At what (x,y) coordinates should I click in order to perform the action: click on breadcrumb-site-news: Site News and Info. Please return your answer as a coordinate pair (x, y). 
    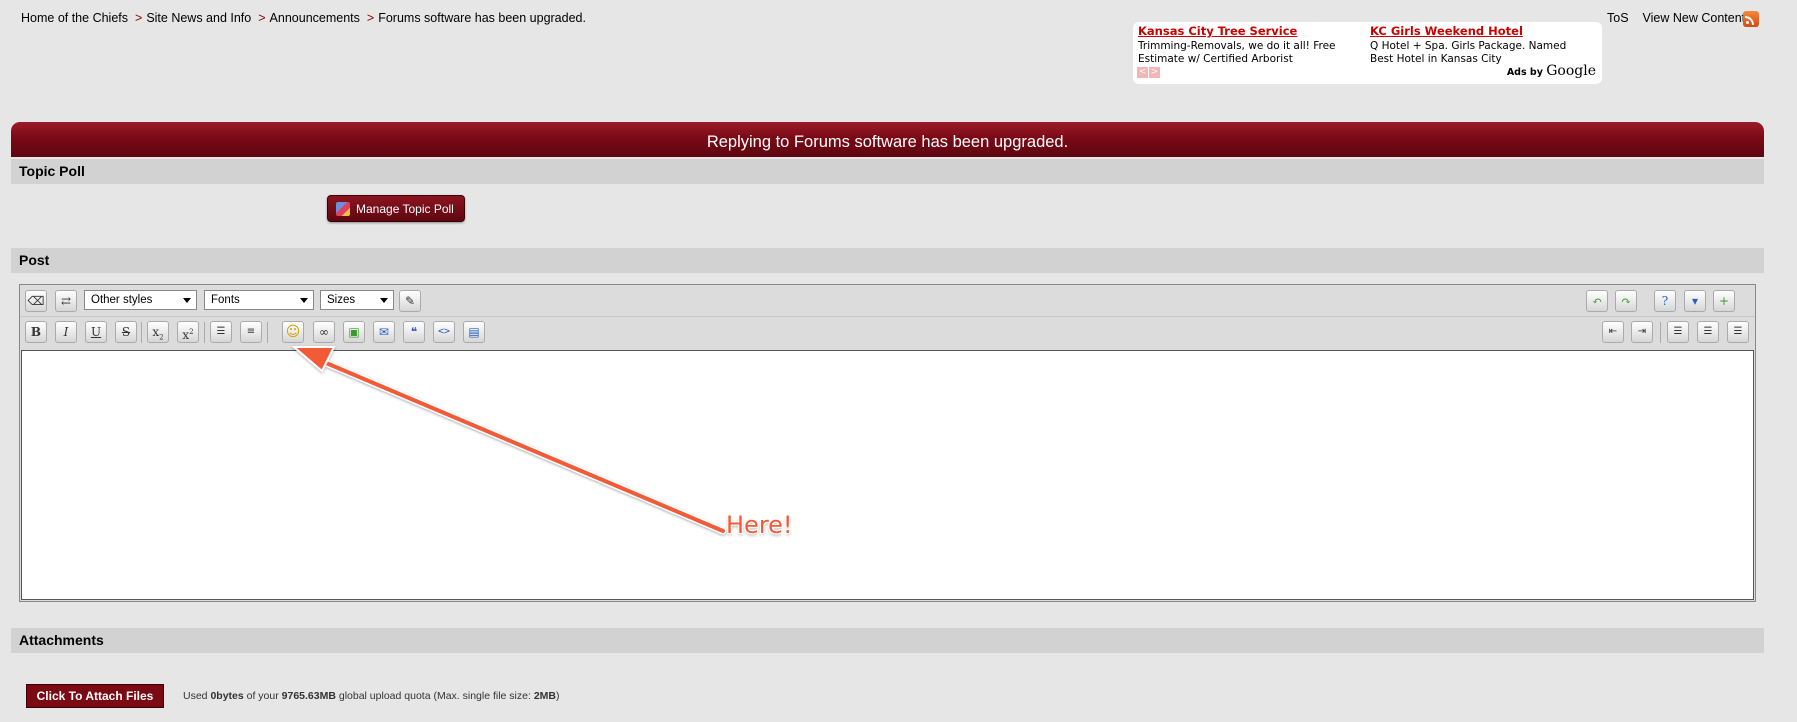
    Looking at the image, I should click on (198, 18).